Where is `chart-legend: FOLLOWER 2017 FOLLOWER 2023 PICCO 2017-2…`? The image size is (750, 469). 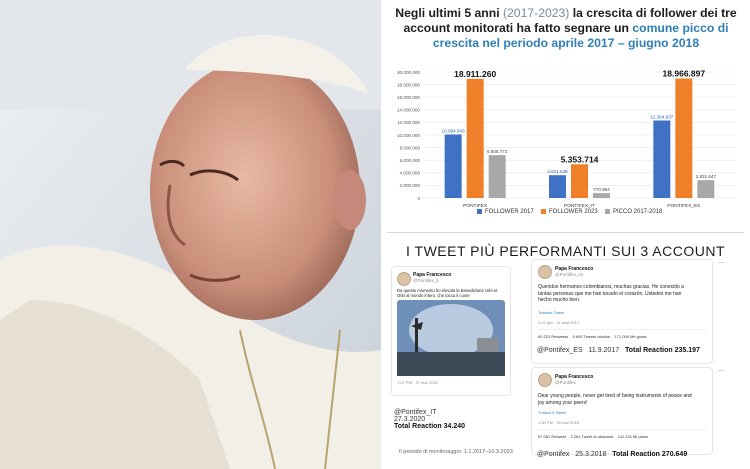 chart-legend: FOLLOWER 2017 FOLLOWER 2023 PICCO 2017-2… is located at coordinates (565, 215).